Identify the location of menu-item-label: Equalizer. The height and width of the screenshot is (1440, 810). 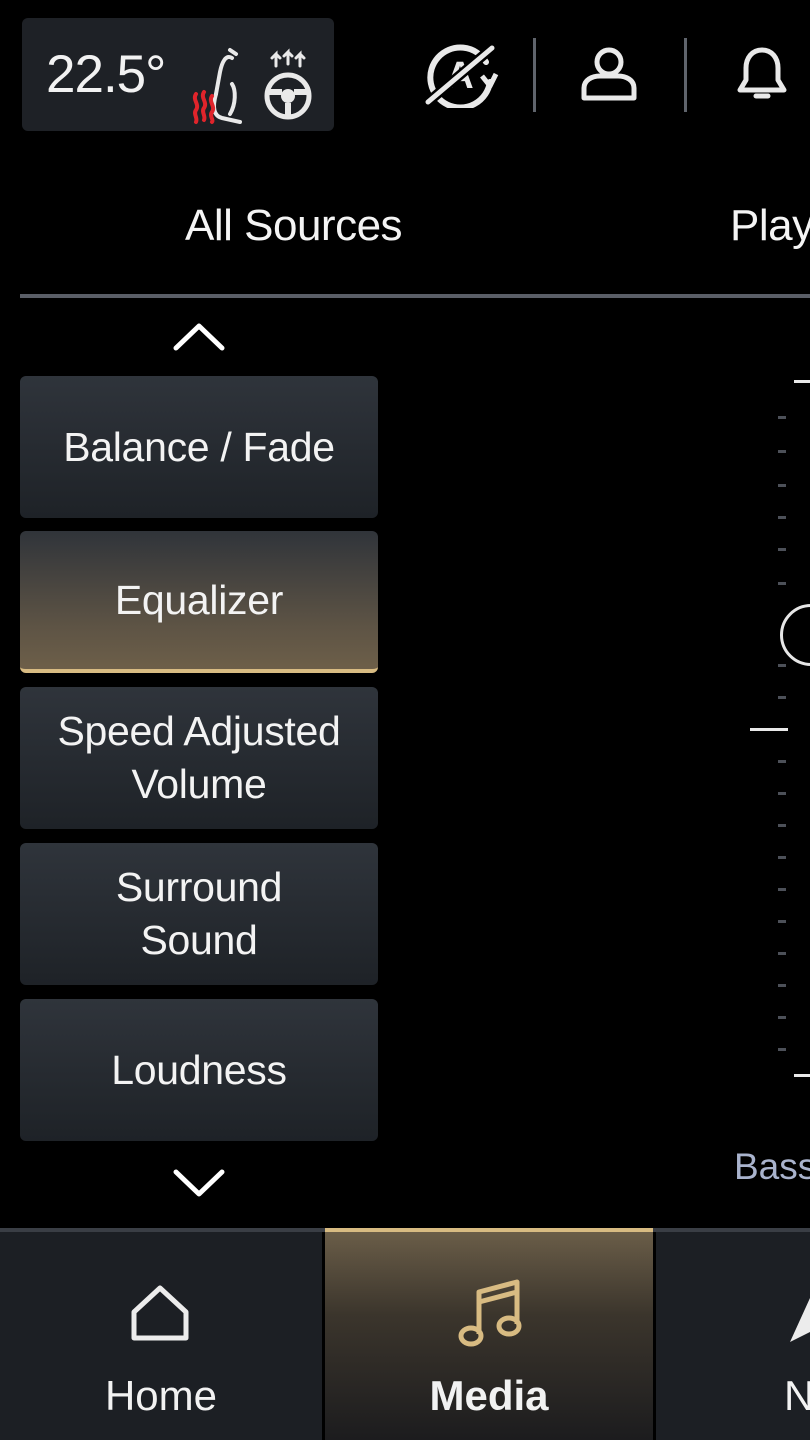
(199, 599).